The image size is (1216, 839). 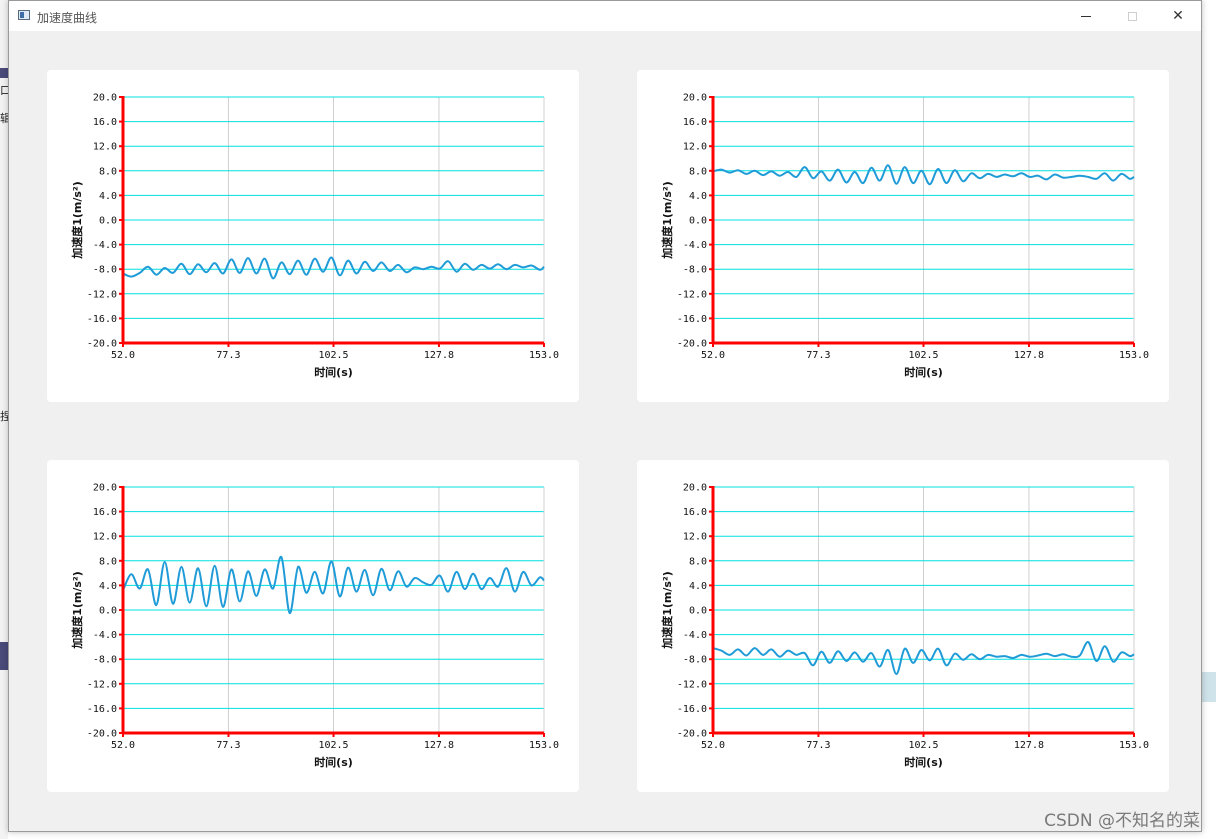 I want to click on window-title: 加速度曲线, so click(x=67, y=18).